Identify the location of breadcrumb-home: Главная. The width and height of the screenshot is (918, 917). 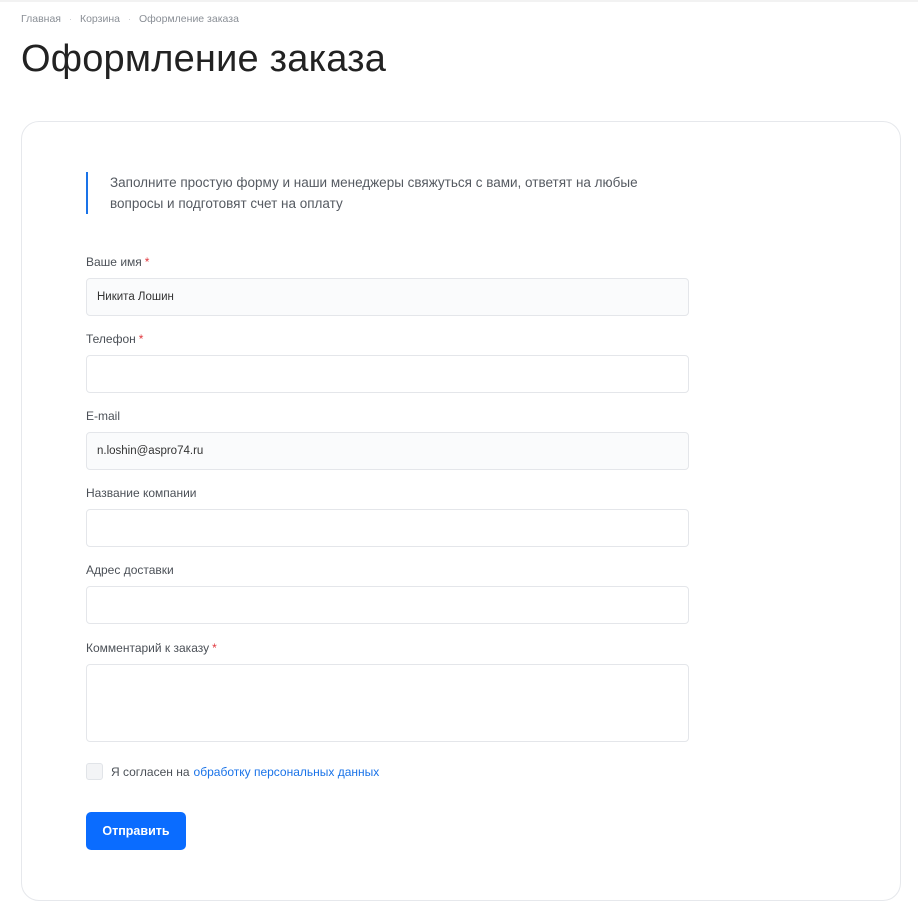
(41, 19).